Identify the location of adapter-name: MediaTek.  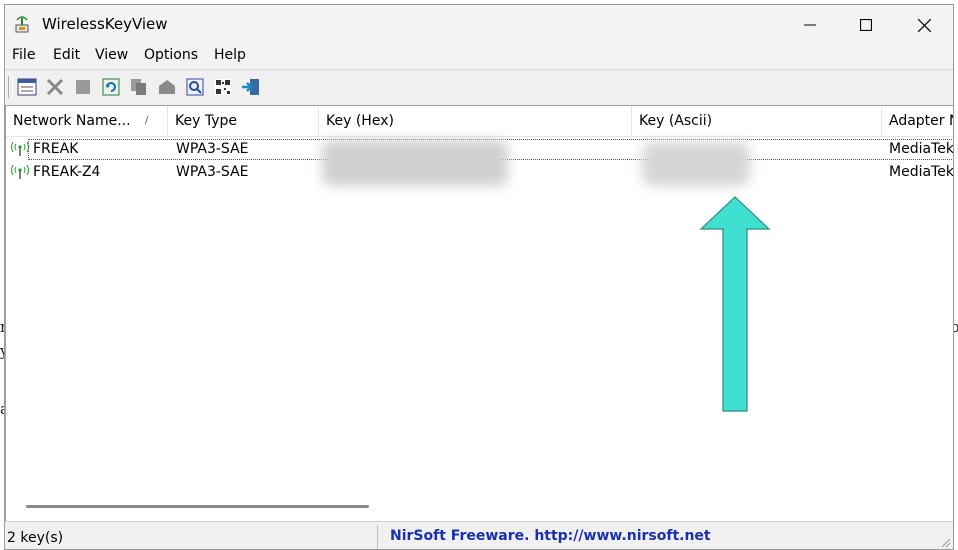
(921, 172).